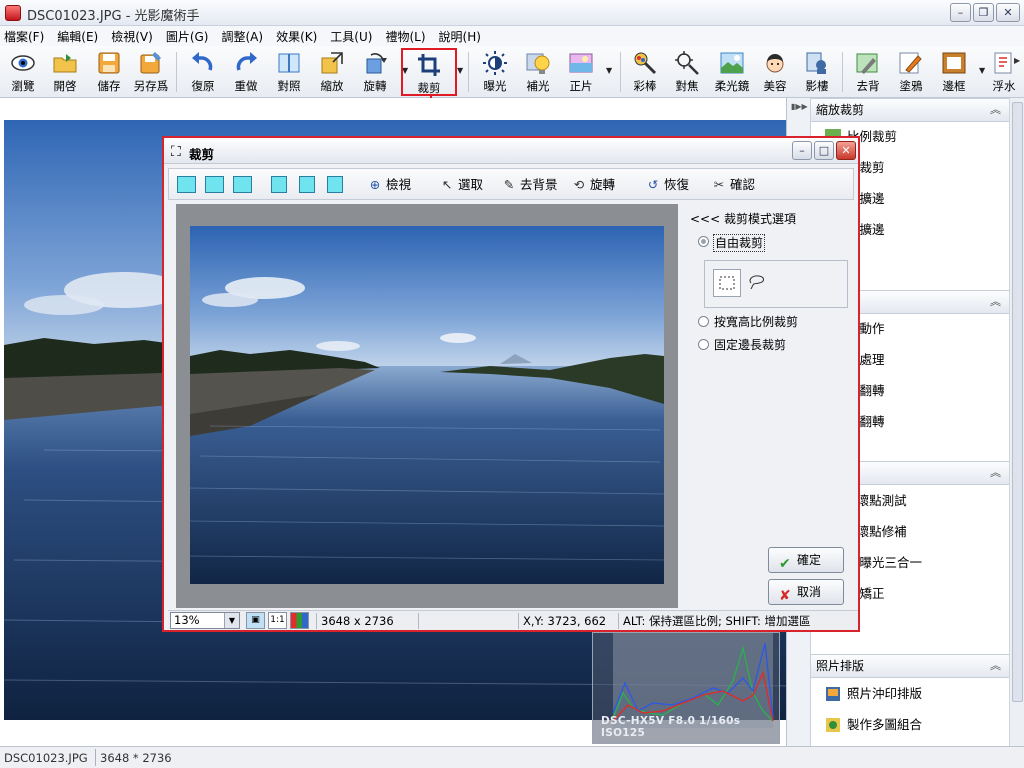  What do you see at coordinates (910, 694) in the screenshot?
I see `panel-item-print-layout: 照片沖印排版` at bounding box center [910, 694].